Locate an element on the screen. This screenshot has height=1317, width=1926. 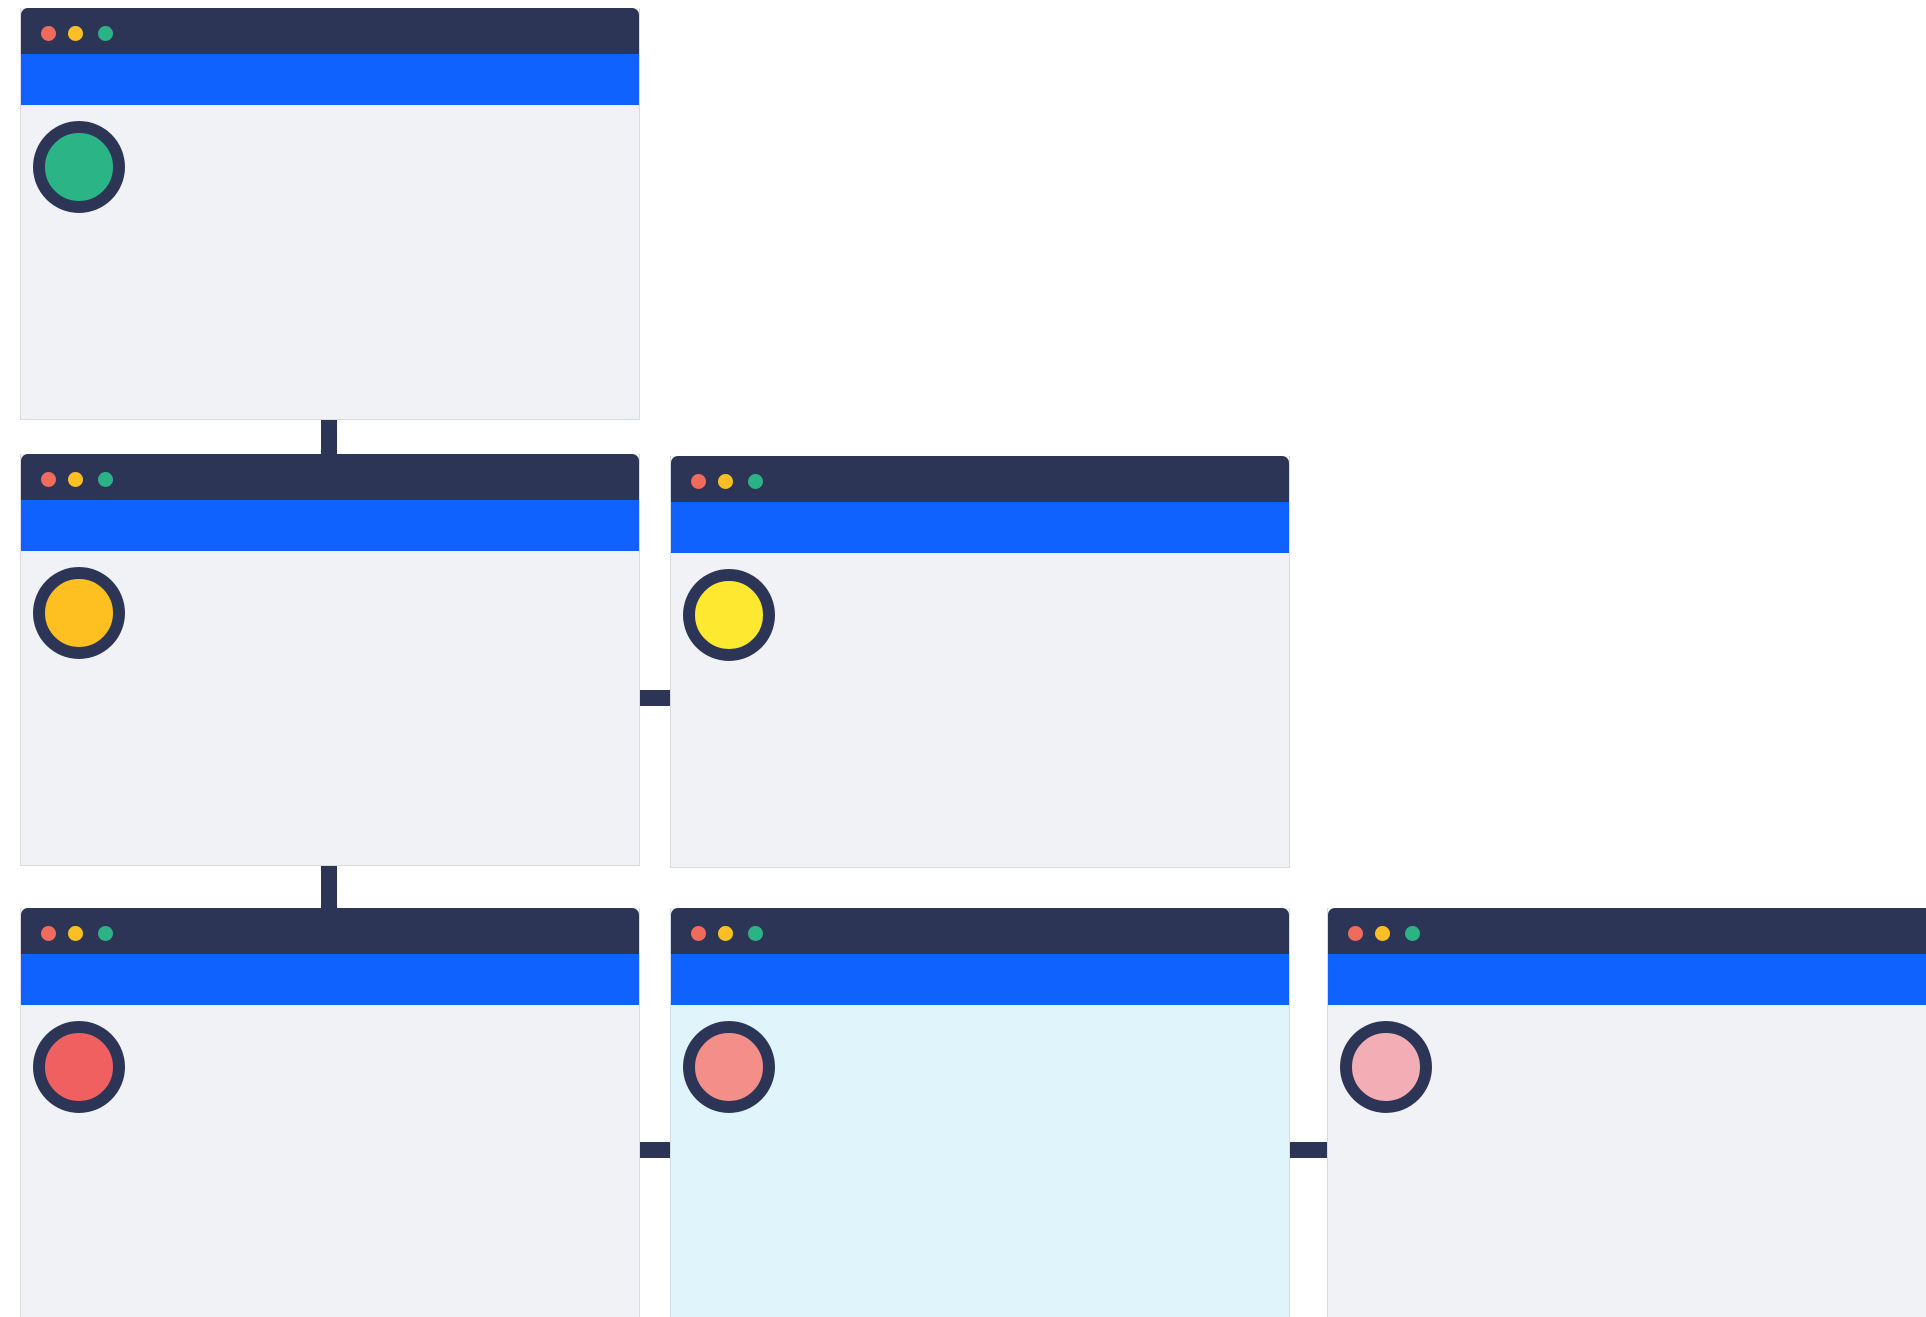
app-window-r1c1 is located at coordinates (330, 214).